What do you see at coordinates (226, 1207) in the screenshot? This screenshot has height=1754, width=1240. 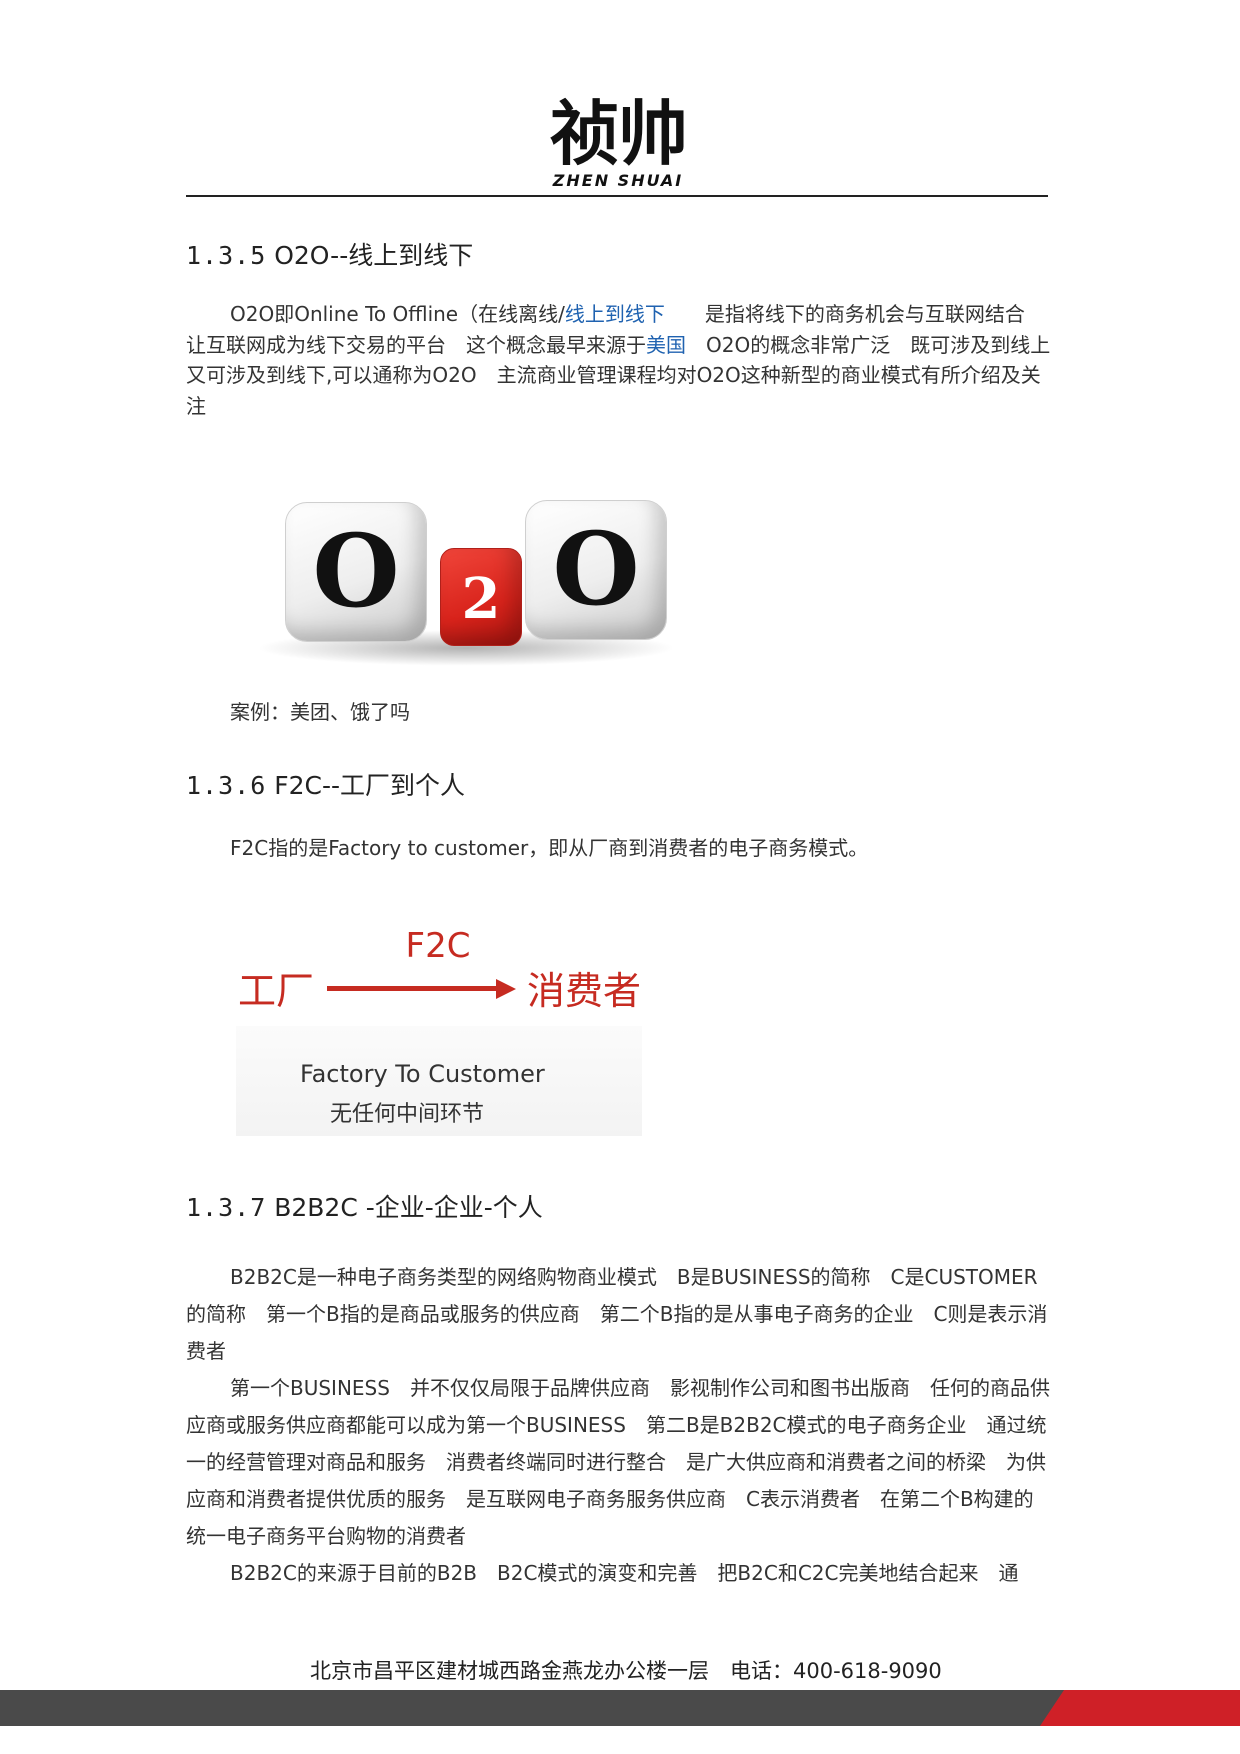 I see `section-number: 1.3.7` at bounding box center [226, 1207].